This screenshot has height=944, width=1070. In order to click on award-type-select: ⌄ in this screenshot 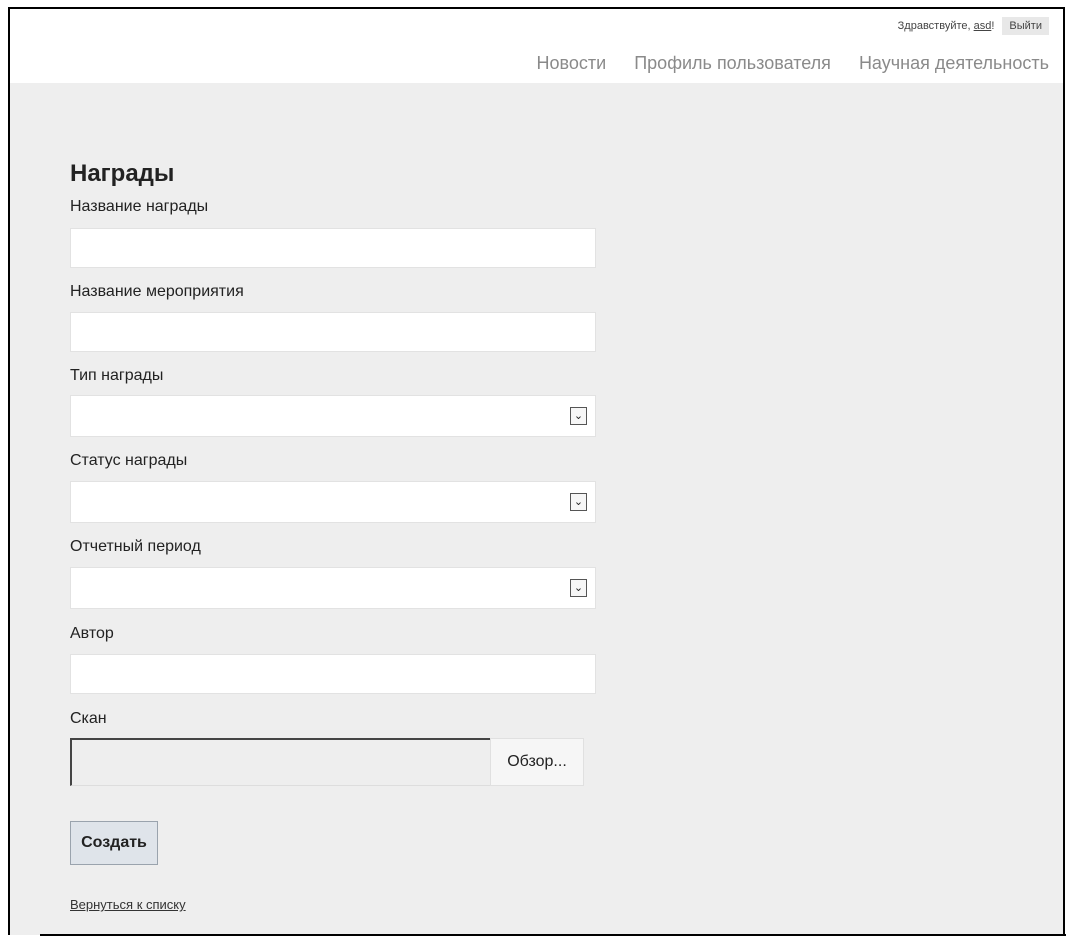, I will do `click(333, 416)`.